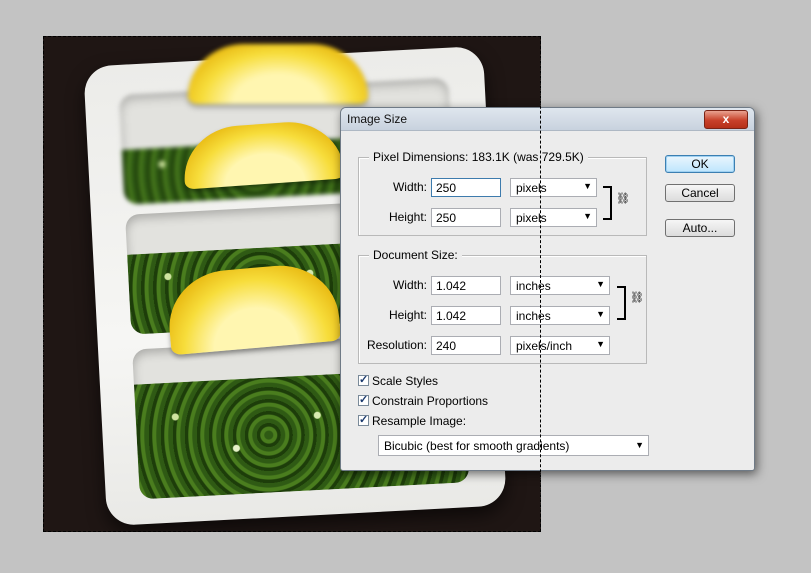  What do you see at coordinates (531, 218) in the screenshot?
I see `pixel-height-unit-value: pixels` at bounding box center [531, 218].